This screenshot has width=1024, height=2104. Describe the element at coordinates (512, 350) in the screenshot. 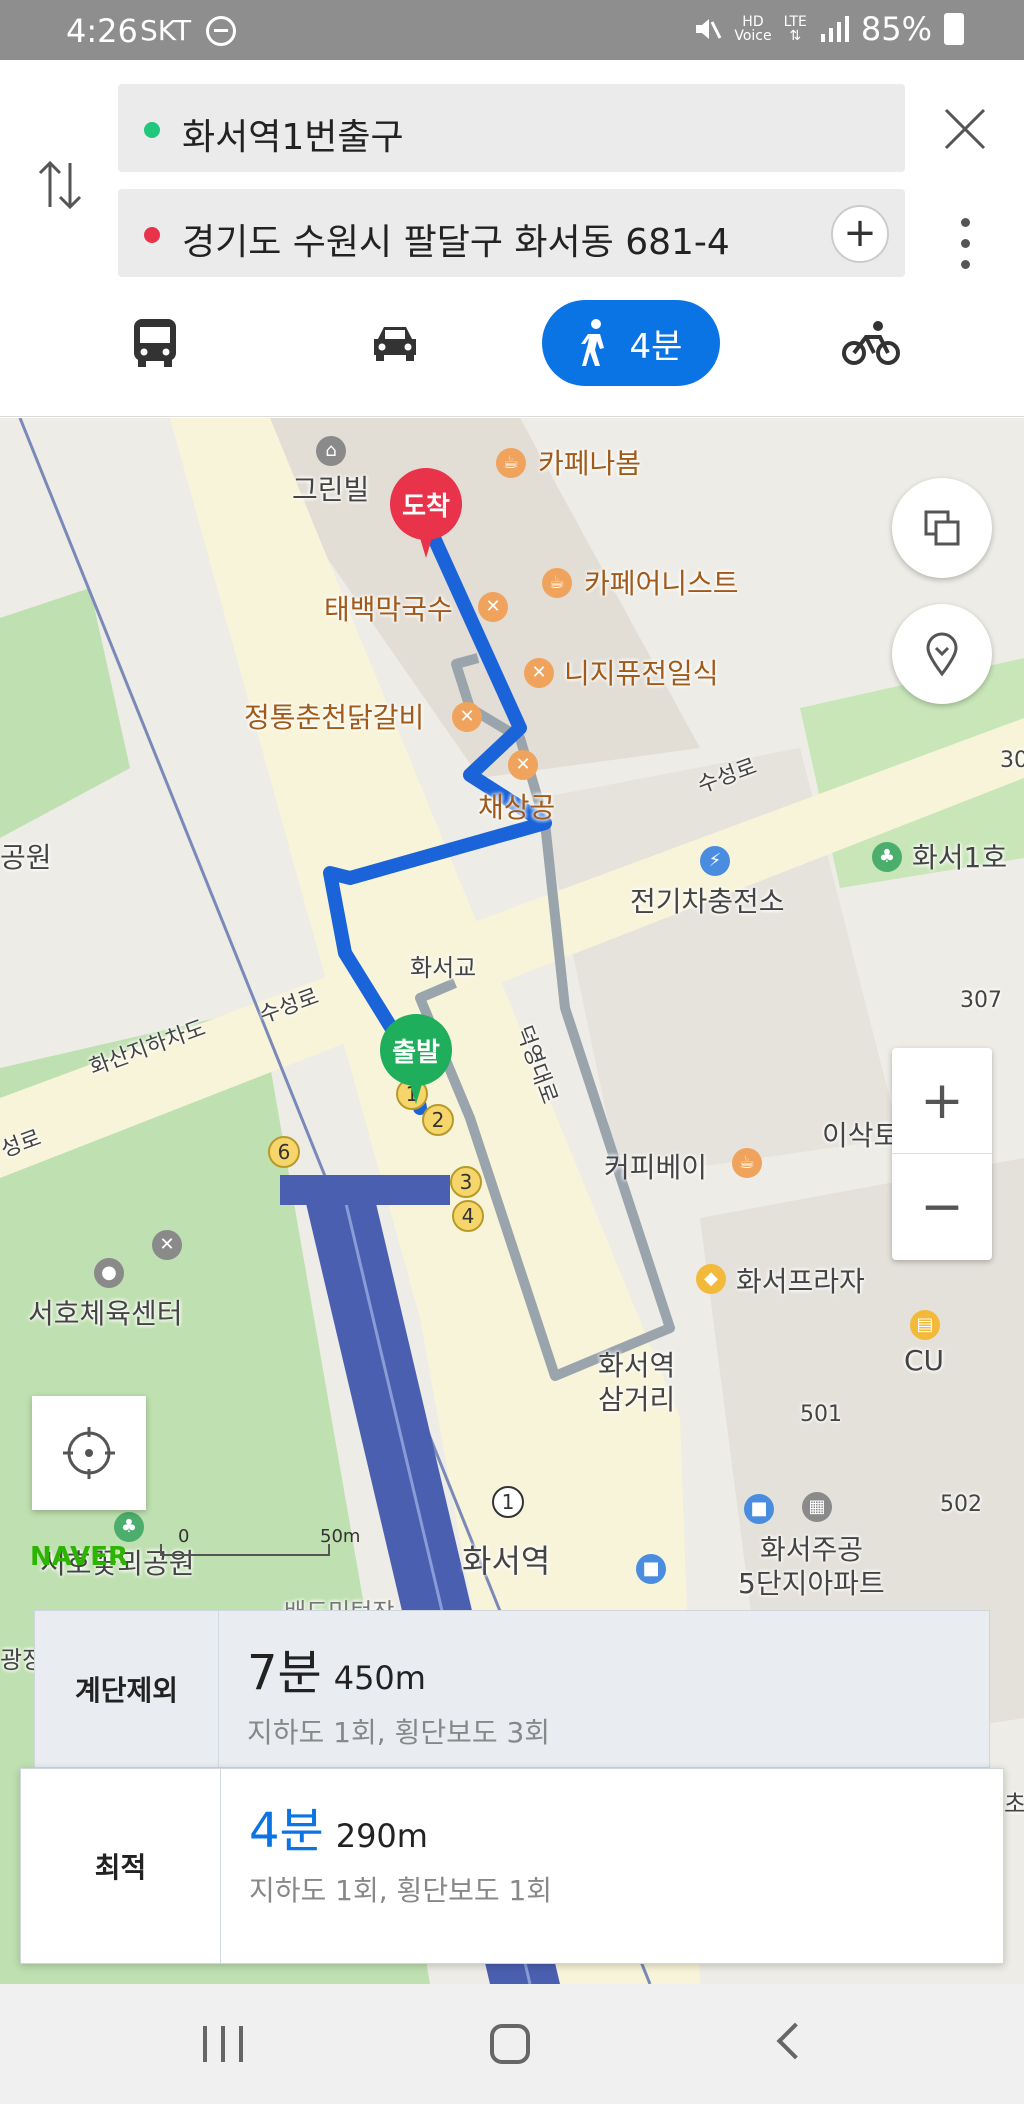

I see `transport-mode-tabs: 4분` at that location.